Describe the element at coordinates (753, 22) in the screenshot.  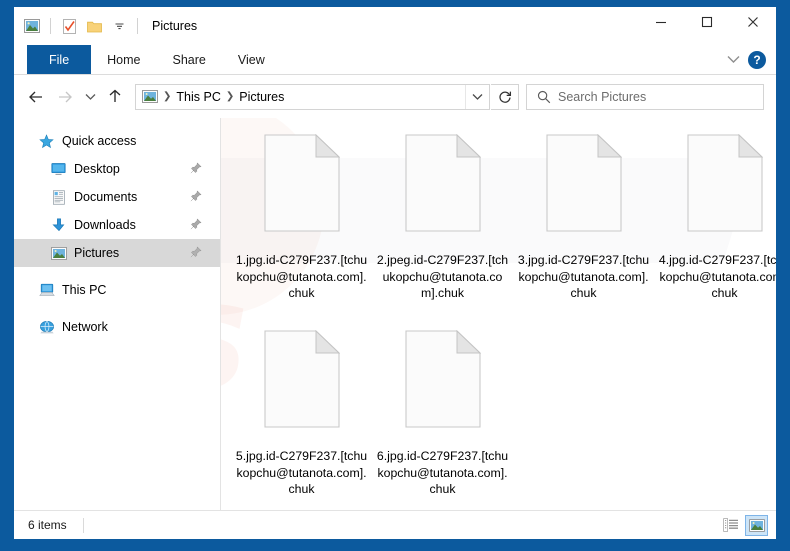
I see `close-button` at that location.